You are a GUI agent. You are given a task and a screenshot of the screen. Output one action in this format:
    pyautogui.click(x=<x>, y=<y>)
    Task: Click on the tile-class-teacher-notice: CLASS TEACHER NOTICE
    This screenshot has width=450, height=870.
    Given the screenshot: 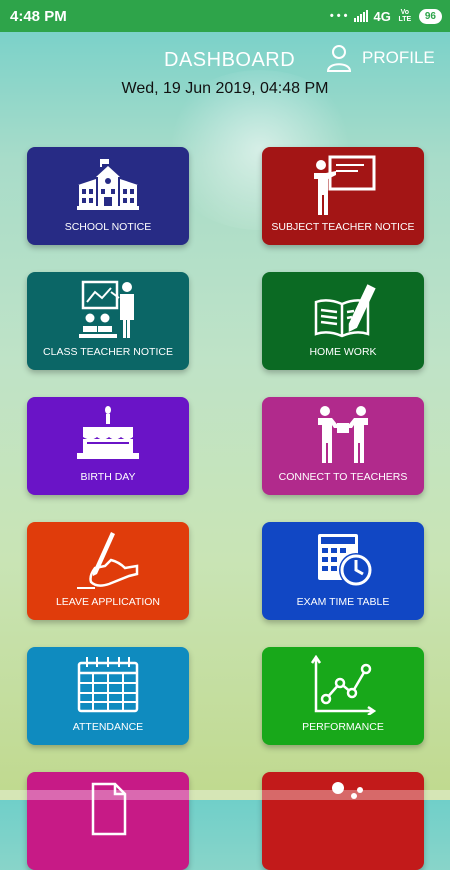 What is the action you would take?
    pyautogui.click(x=108, y=321)
    